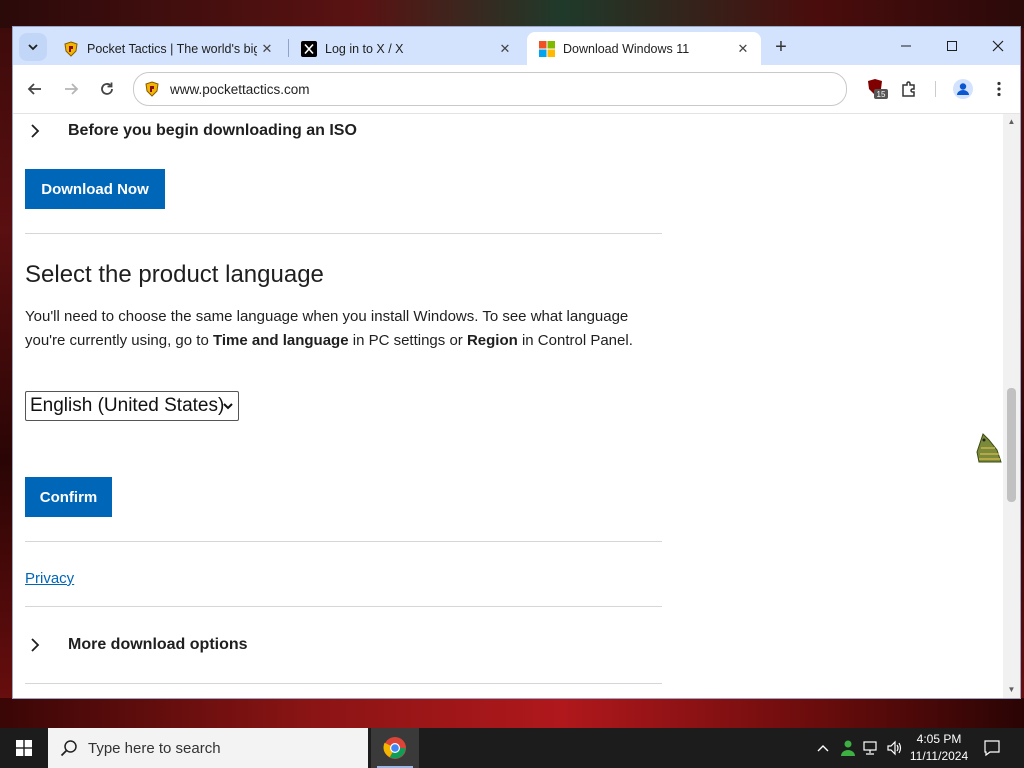 The width and height of the screenshot is (1024, 768). What do you see at coordinates (68, 497) in the screenshot?
I see `confirm-button: Confirm` at bounding box center [68, 497].